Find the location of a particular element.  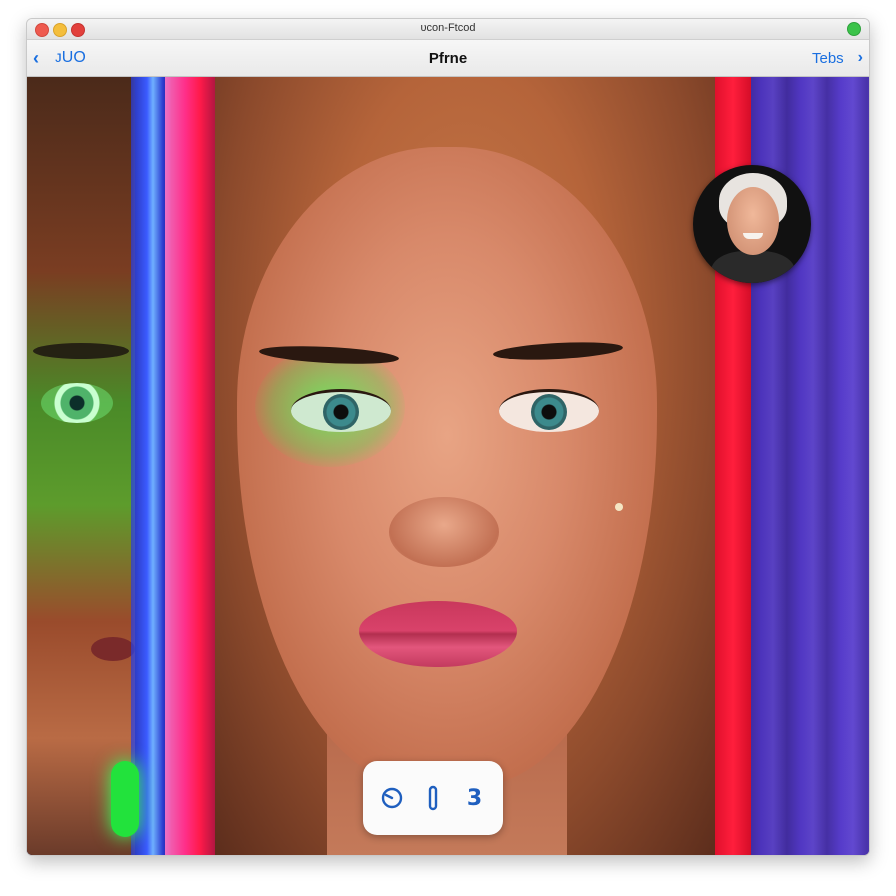

pip-body is located at coordinates (753, 267).